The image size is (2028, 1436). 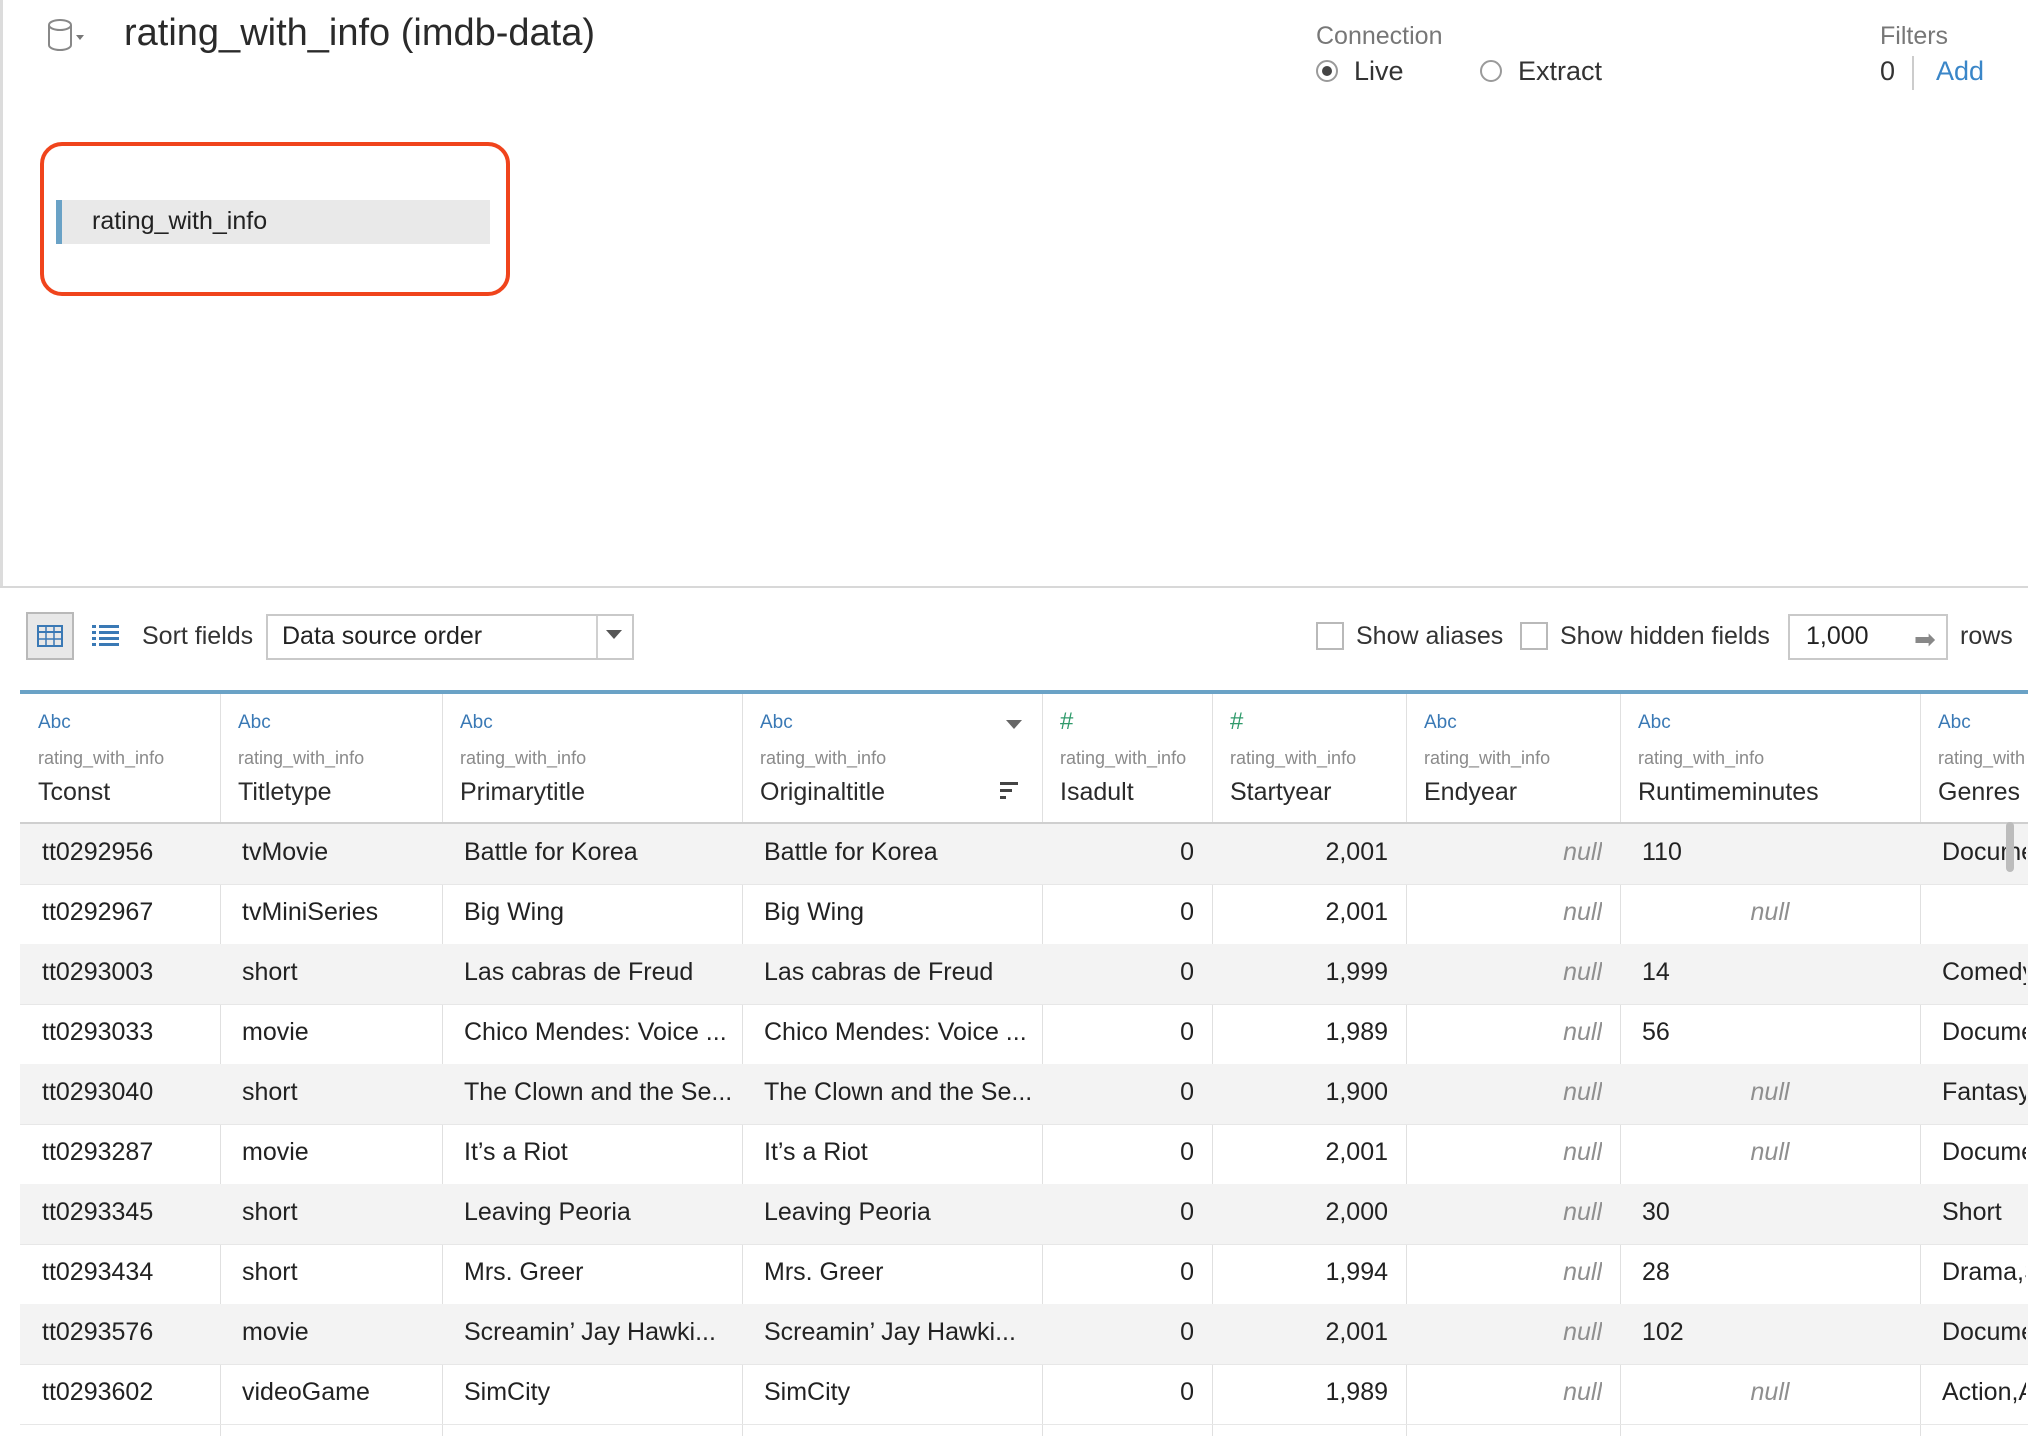 I want to click on live-radio-label: Live, so click(x=1379, y=71).